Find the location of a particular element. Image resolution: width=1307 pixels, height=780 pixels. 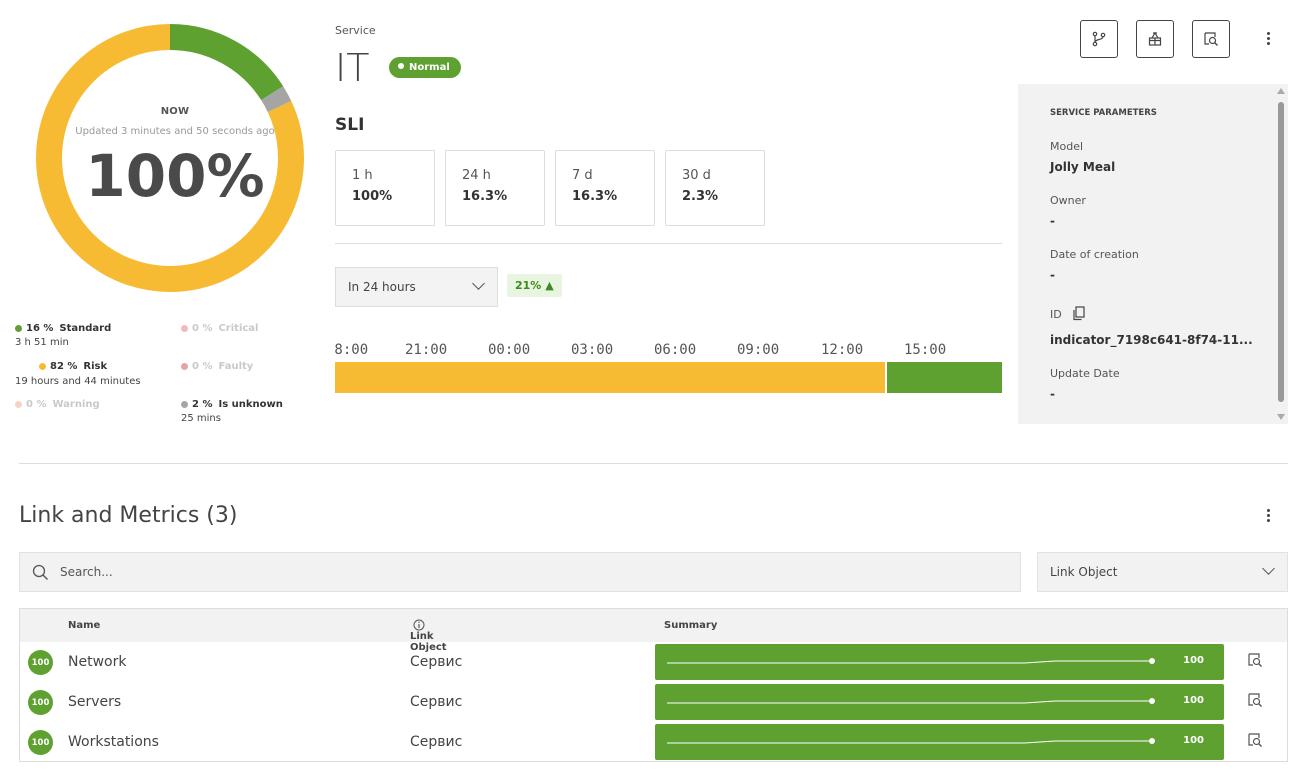

section-divider is located at coordinates (653, 463).